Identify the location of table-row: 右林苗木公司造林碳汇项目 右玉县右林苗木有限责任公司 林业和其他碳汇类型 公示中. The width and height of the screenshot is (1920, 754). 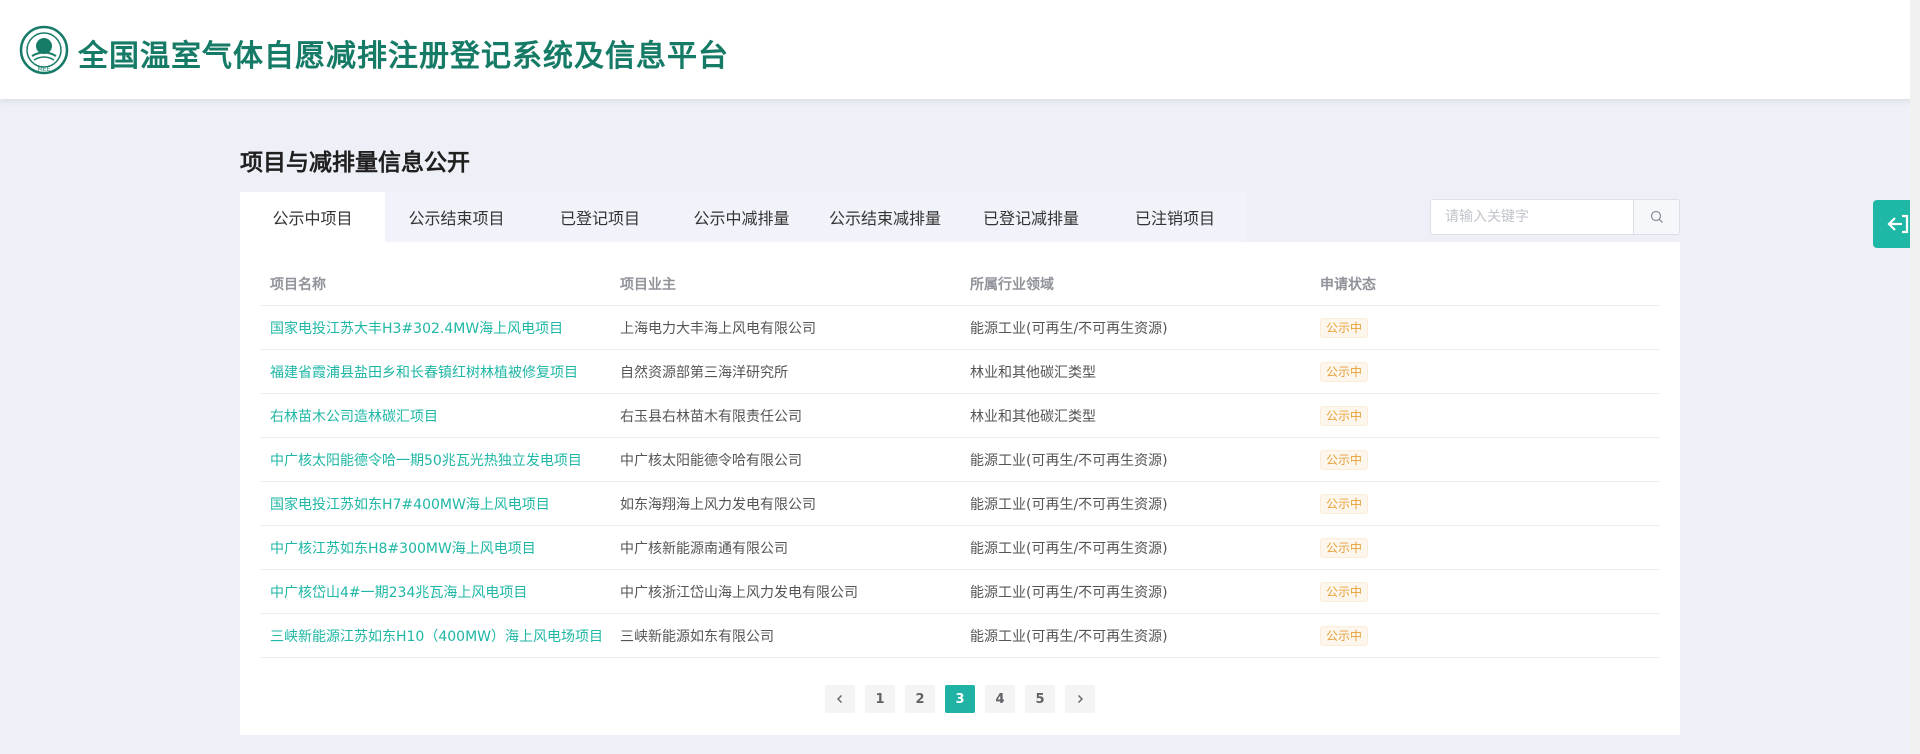
(960, 416).